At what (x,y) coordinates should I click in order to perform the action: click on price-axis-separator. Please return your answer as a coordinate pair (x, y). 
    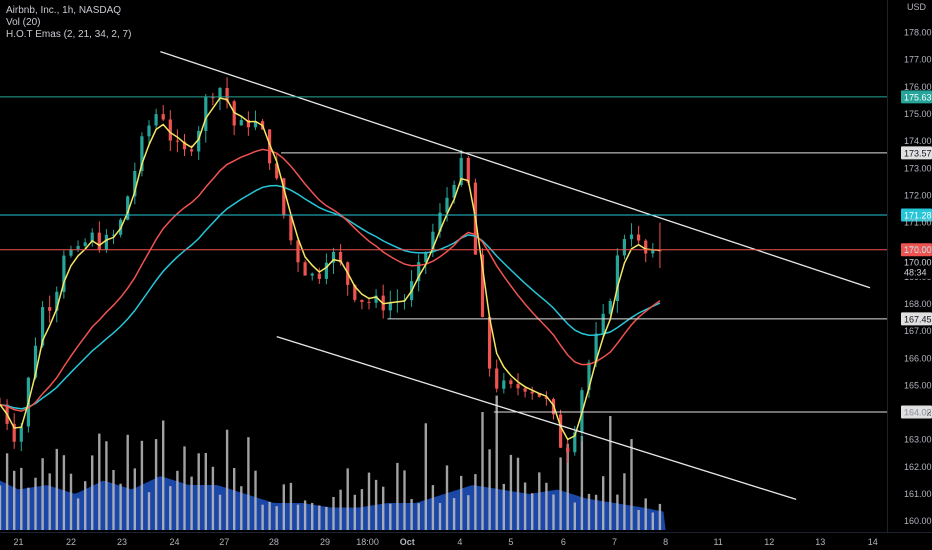
    Looking at the image, I should click on (887, 266).